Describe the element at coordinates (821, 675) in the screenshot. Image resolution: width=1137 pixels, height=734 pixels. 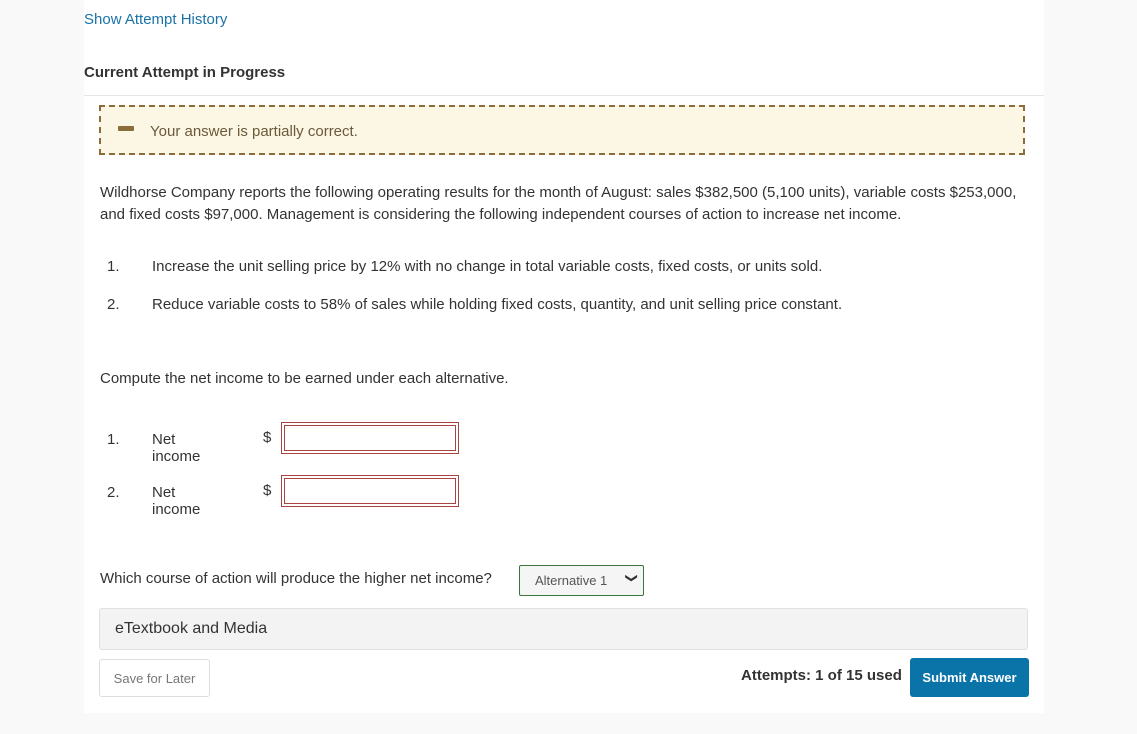
I see `attempts-counter: Attempts: 1 of 15 used` at that location.